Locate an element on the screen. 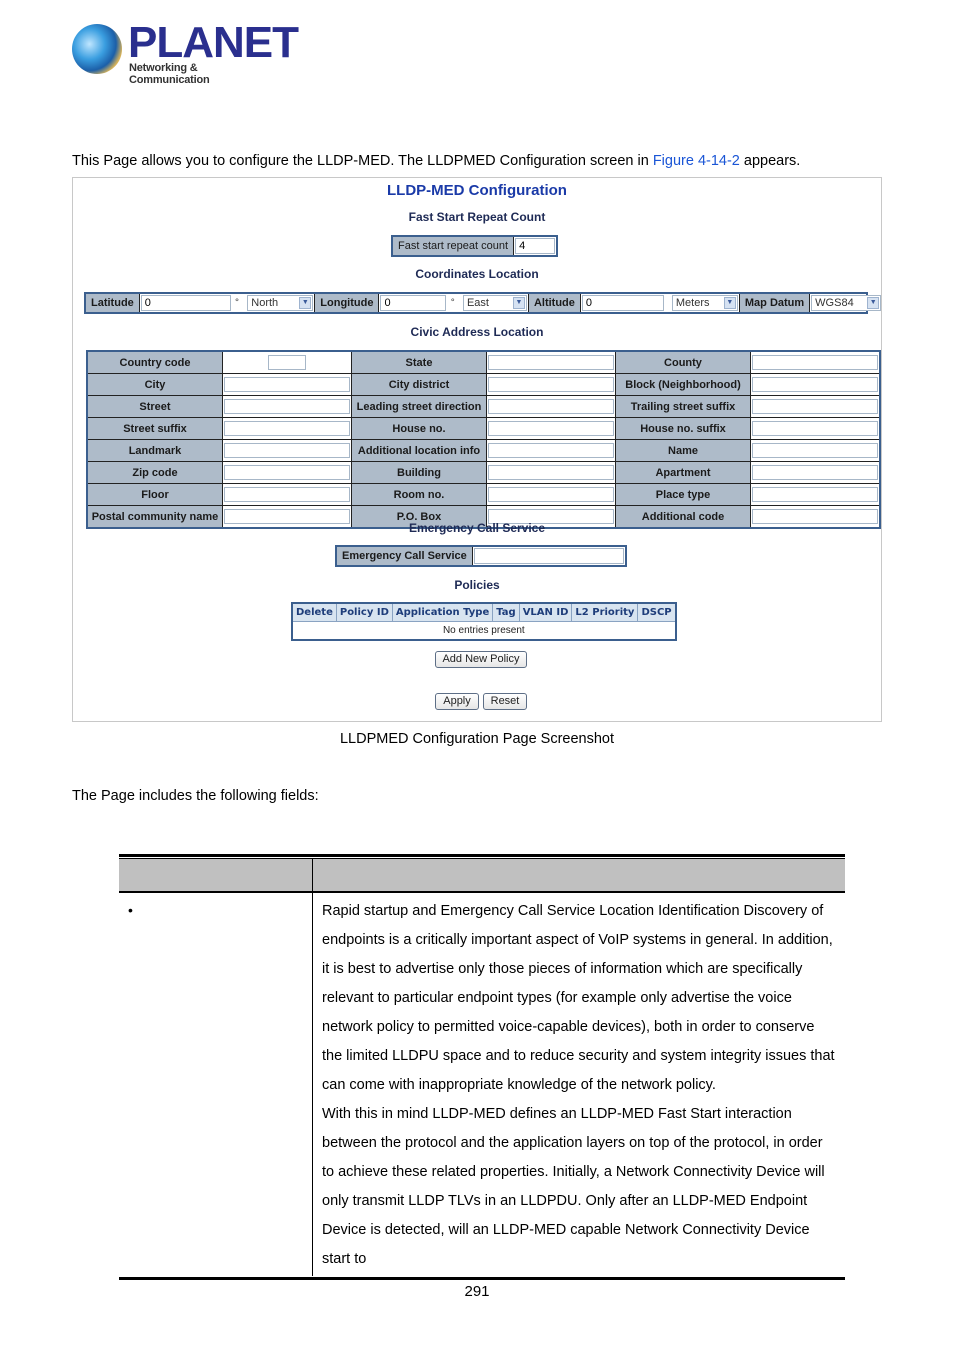 Image resolution: width=954 pixels, height=1350 pixels. room-no-input is located at coordinates (551, 494).